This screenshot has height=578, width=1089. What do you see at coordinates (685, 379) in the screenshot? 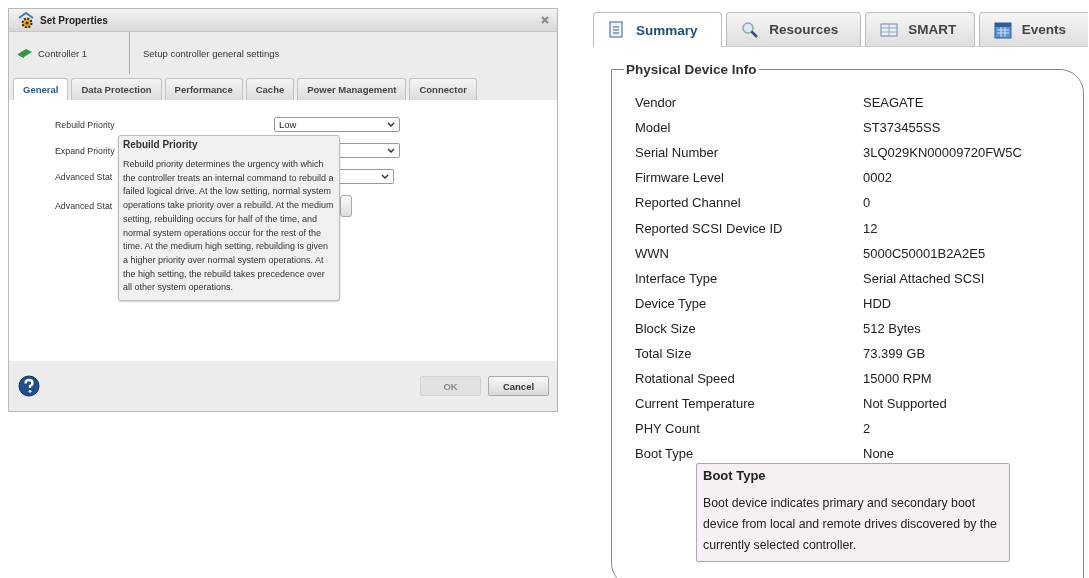
I see `property-label: Rotational Speed` at bounding box center [685, 379].